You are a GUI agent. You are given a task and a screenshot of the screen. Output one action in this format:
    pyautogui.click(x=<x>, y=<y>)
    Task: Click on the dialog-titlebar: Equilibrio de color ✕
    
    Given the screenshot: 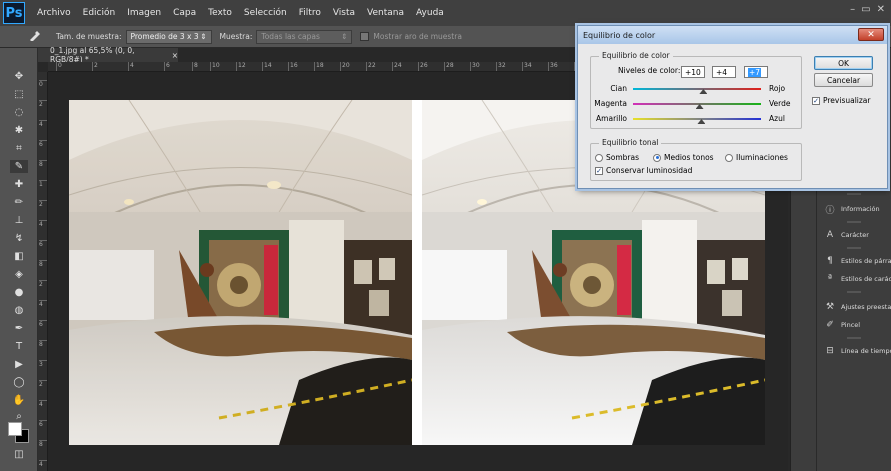 What is the action you would take?
    pyautogui.click(x=732, y=35)
    